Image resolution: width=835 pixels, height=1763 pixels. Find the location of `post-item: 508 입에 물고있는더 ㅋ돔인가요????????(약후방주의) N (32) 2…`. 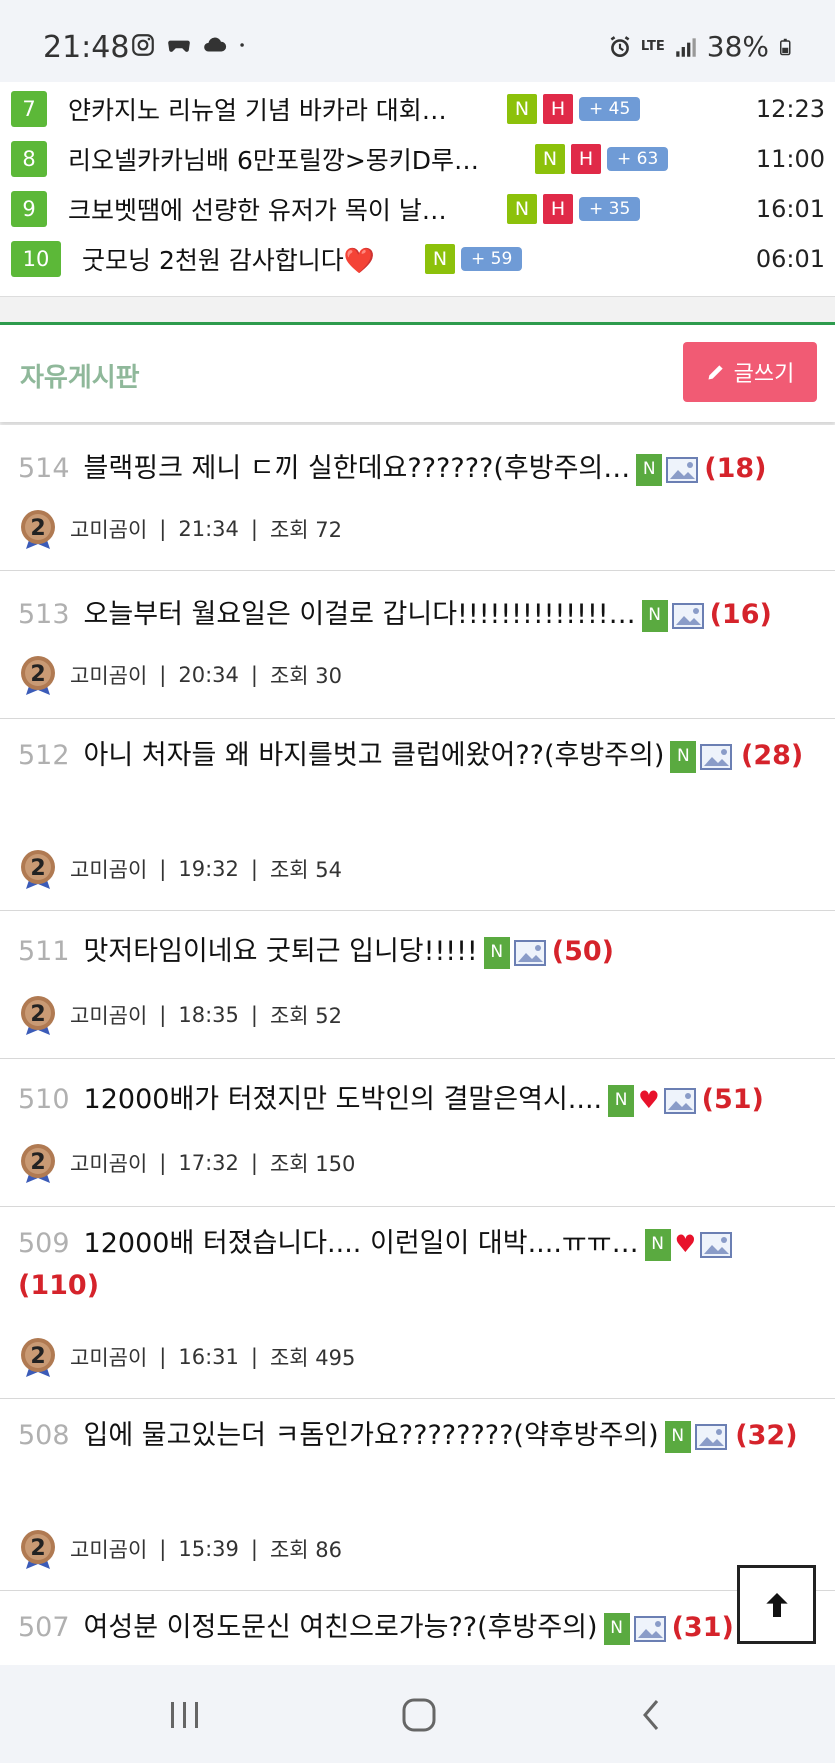

post-item: 508 입에 물고있는더 ㅋ돔인가요????????(약후방주의) N (32) 2… is located at coordinates (417, 1495).